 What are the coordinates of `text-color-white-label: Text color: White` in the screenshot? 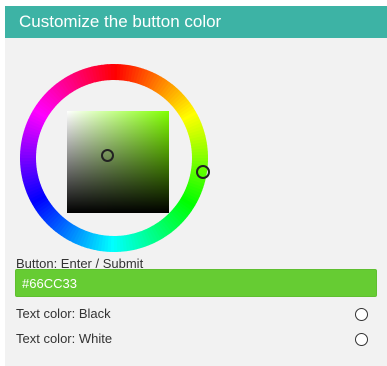 It's located at (64, 338).